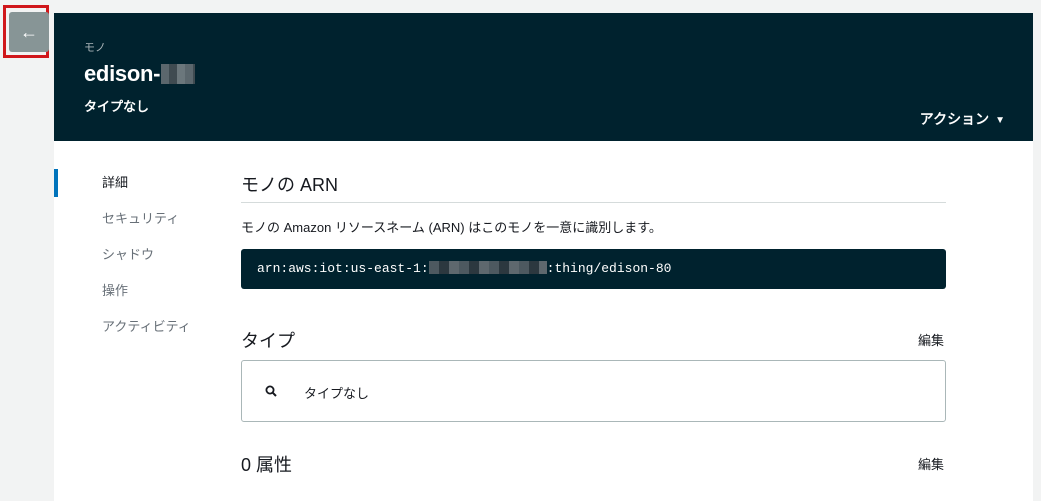  I want to click on nav-item-shadow: シャドウ, so click(139, 259).